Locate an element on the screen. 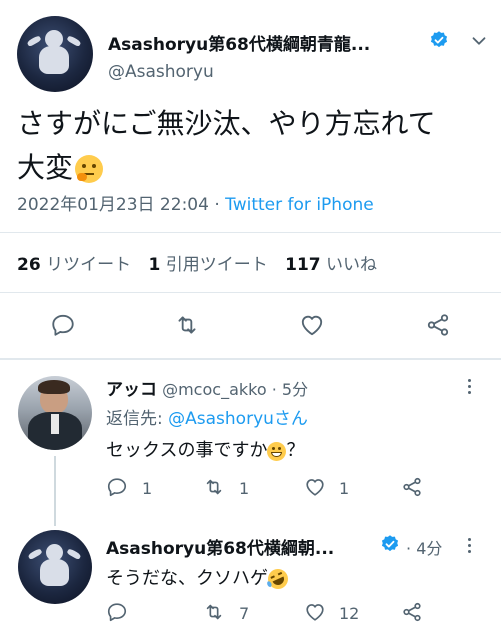 This screenshot has width=501, height=640. like-count: 12 is located at coordinates (349, 613).